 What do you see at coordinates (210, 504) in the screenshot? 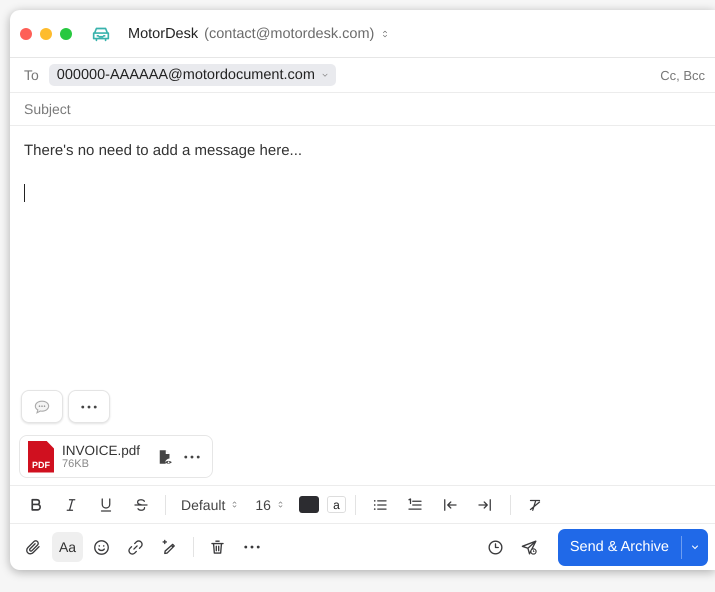
I see `font-select: Default` at bounding box center [210, 504].